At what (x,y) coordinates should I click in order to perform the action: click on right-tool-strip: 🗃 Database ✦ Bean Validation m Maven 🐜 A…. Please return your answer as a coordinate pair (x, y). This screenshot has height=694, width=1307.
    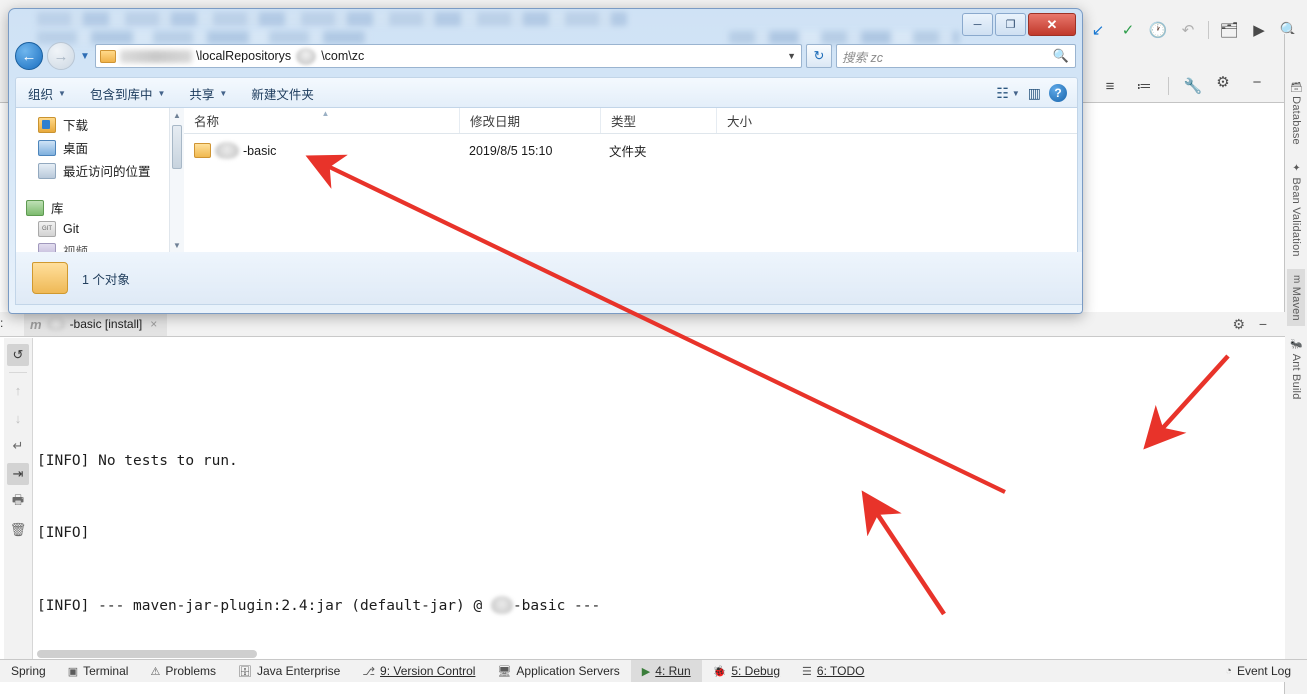
    Looking at the image, I should click on (1295, 364).